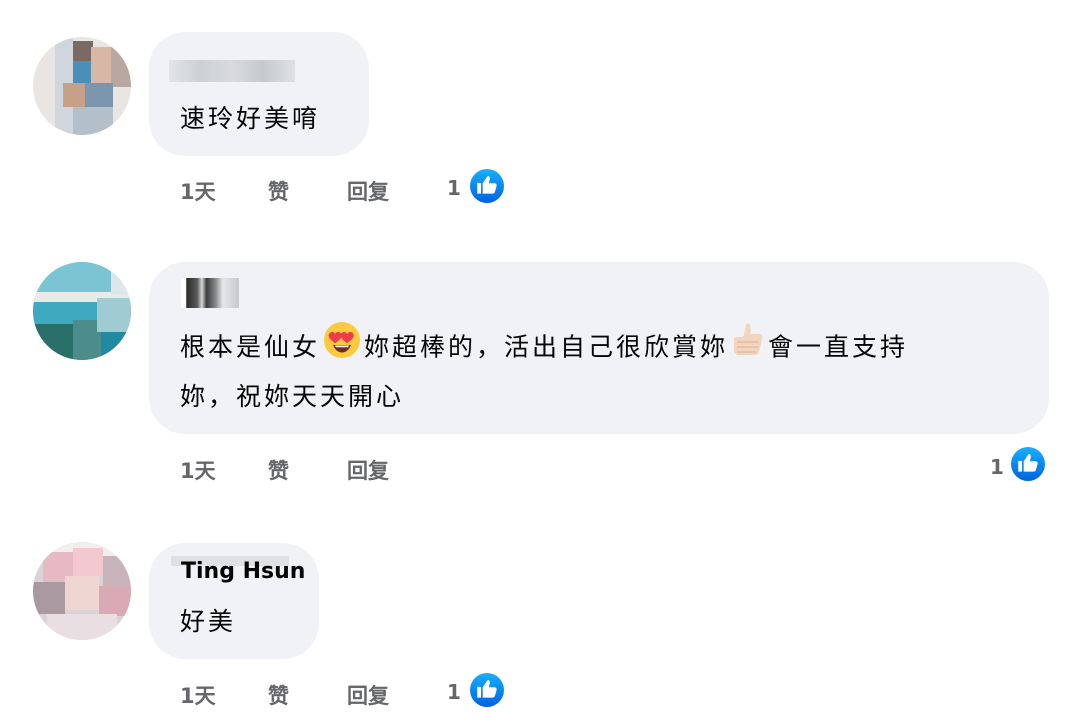 The width and height of the screenshot is (1077, 725). What do you see at coordinates (838, 347) in the screenshot?
I see `comment-text-part: 會一直支持` at bounding box center [838, 347].